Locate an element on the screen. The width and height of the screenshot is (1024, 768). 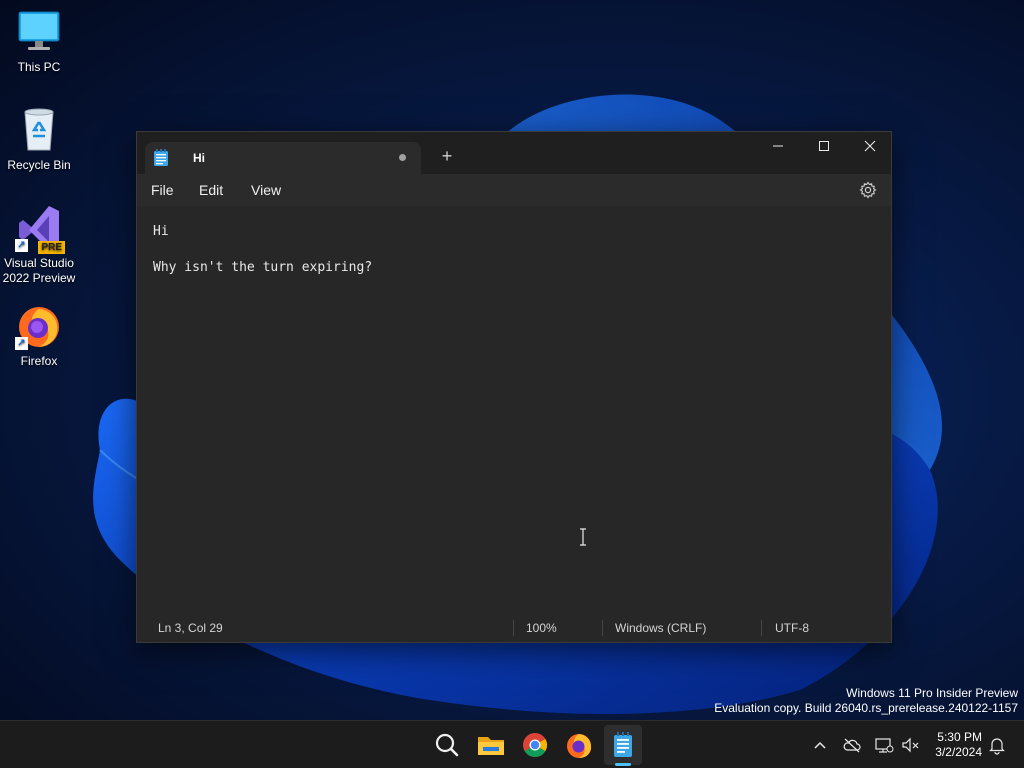
editor-line: Hi is located at coordinates (161, 231).